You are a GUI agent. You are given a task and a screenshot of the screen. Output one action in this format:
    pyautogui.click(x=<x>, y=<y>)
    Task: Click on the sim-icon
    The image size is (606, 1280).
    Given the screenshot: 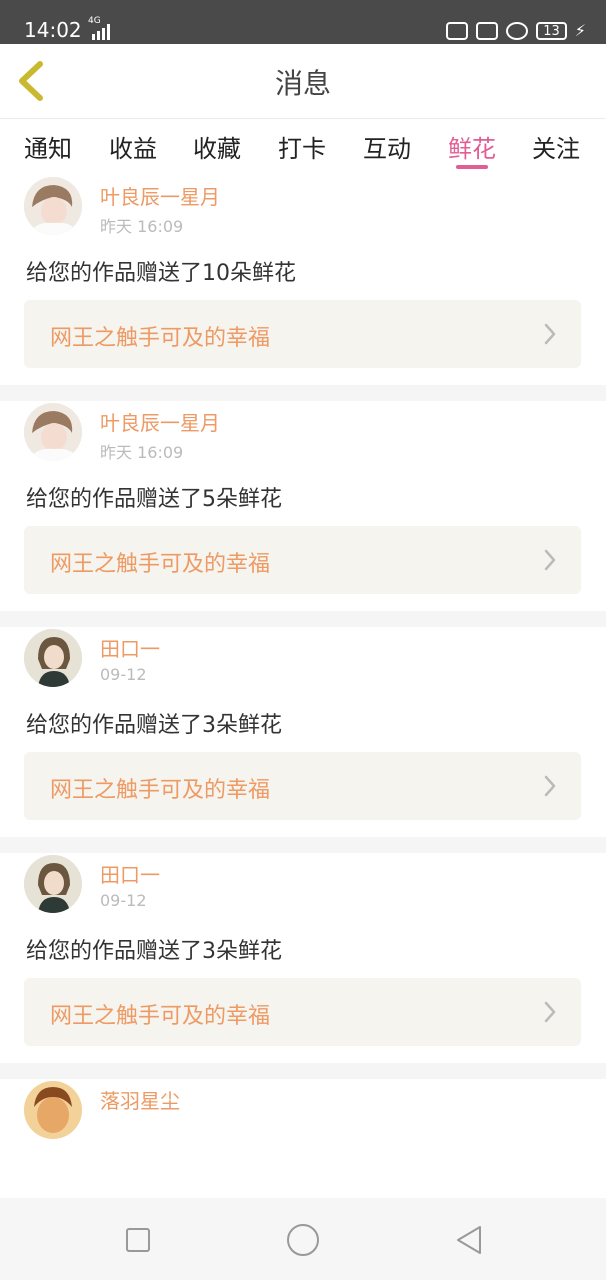 What is the action you would take?
    pyautogui.click(x=487, y=31)
    